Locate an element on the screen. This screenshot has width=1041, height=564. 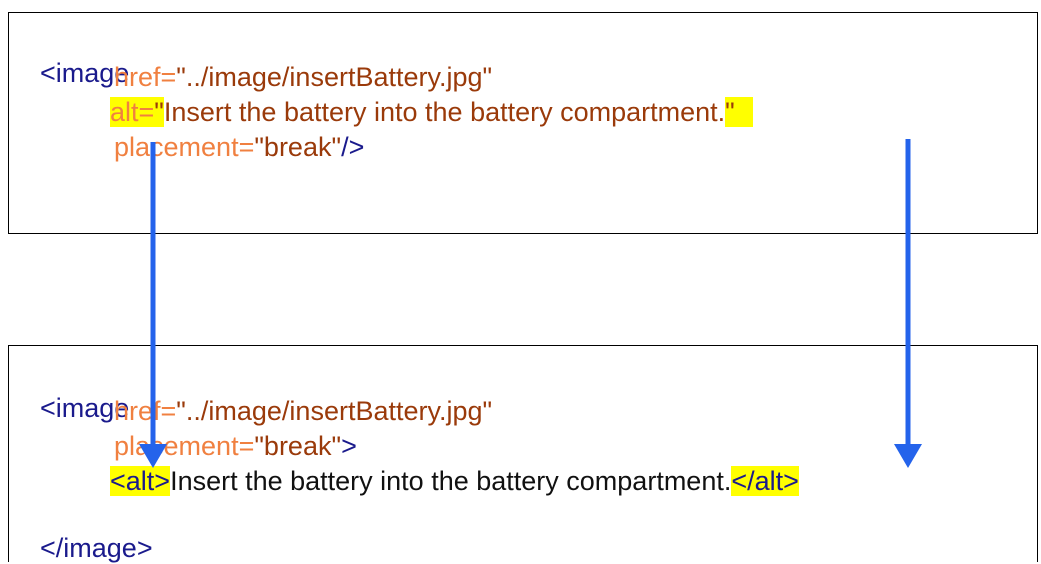
before-placement-attr: placement= is located at coordinates (184, 147).